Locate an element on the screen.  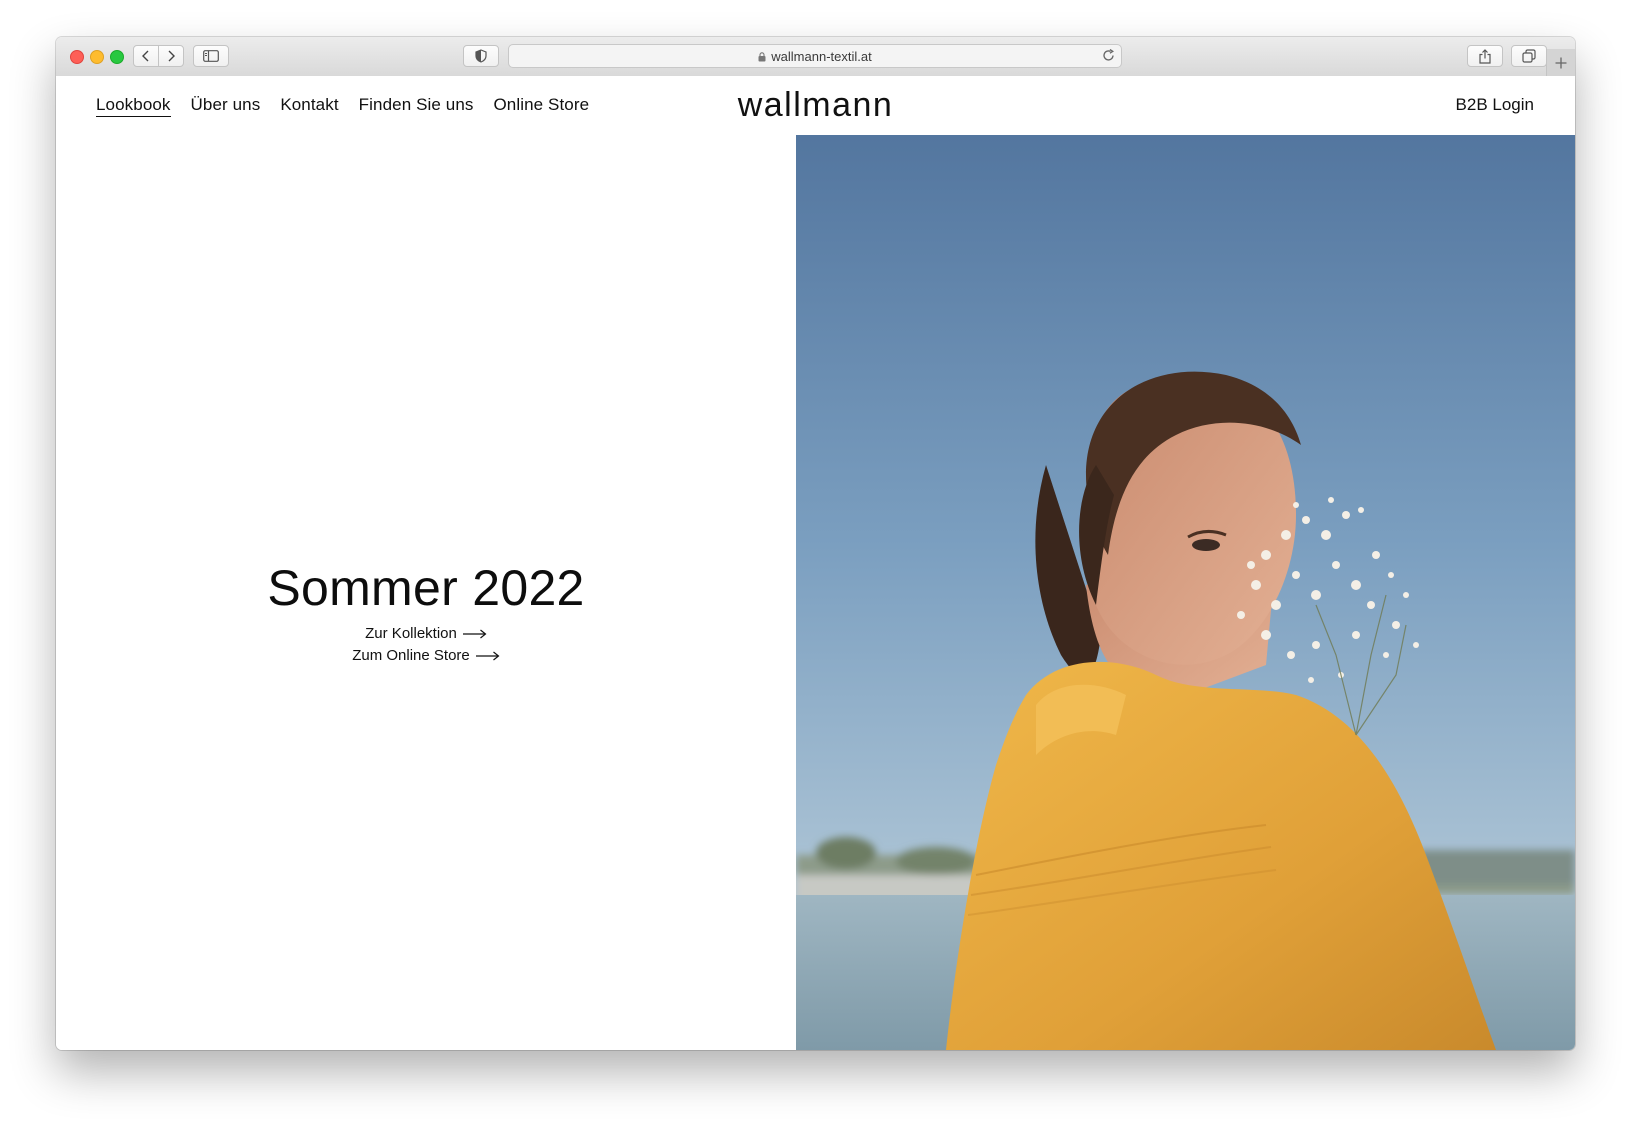
hero-links: Zur Kollektion Zum Online Store is located at coordinates (426, 645).